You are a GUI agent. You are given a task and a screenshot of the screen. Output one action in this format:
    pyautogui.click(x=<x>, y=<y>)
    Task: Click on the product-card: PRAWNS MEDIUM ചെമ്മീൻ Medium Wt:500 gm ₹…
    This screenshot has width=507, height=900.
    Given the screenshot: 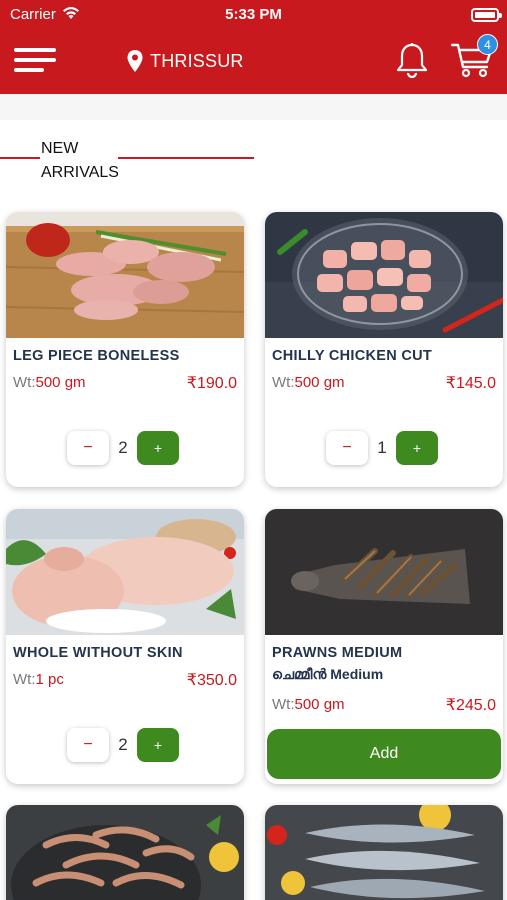 What is the action you would take?
    pyautogui.click(x=384, y=646)
    